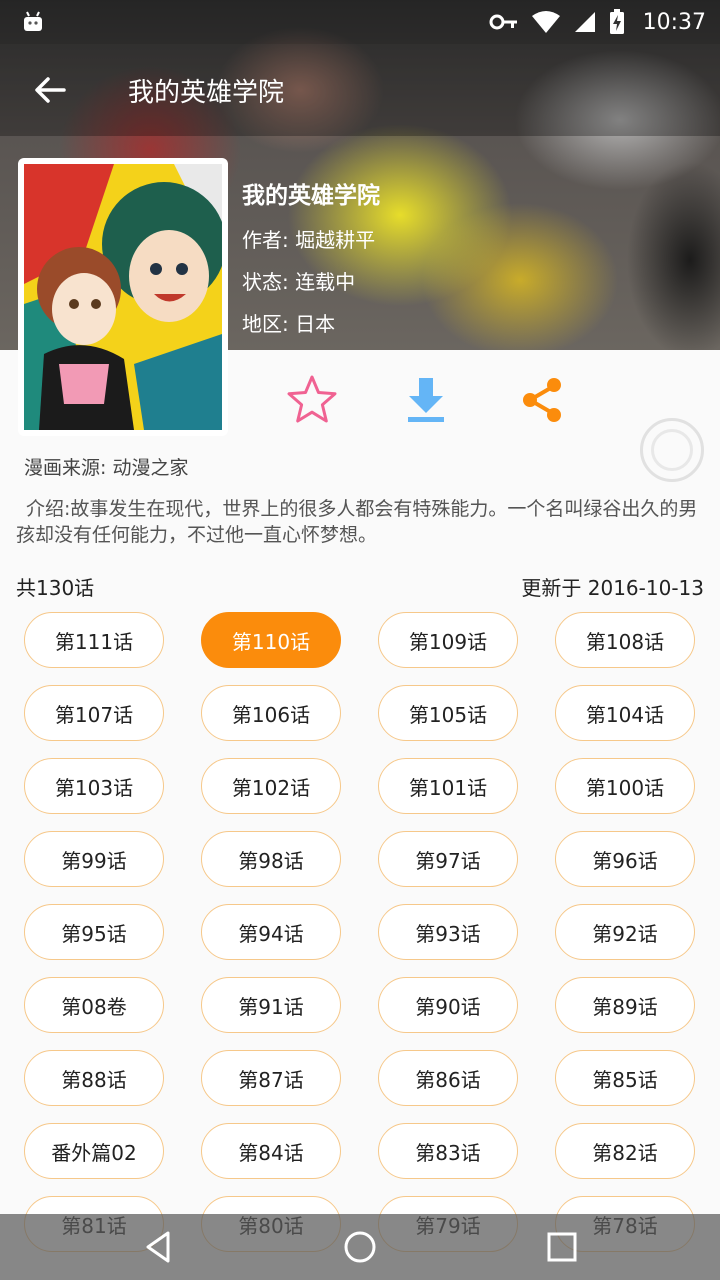 The width and height of the screenshot is (720, 1280). I want to click on comic-author: 作者: 堀越耕平, so click(309, 240).